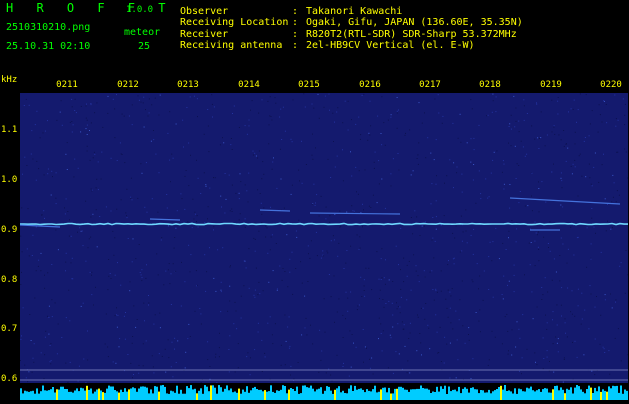 Image resolution: width=629 pixels, height=404 pixels. I want to click on field-observer-label: Observer, so click(204, 11).